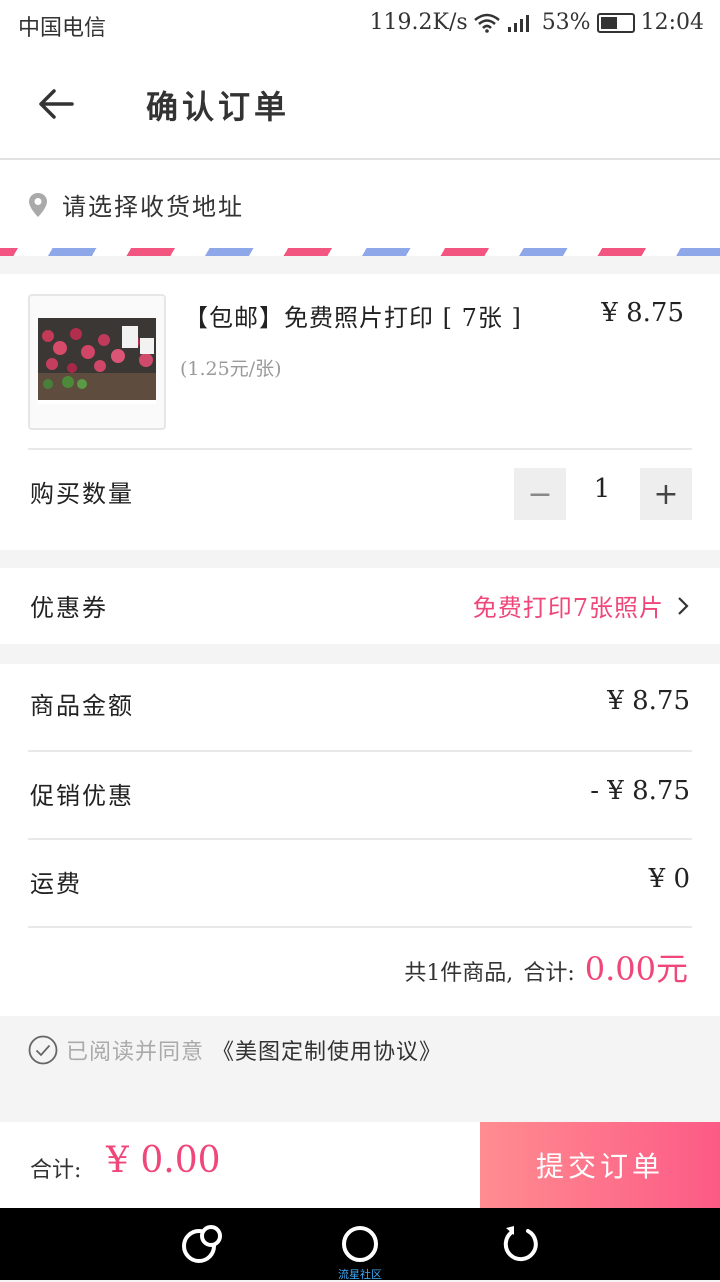  I want to click on total-label: 合计:, so click(549, 973).